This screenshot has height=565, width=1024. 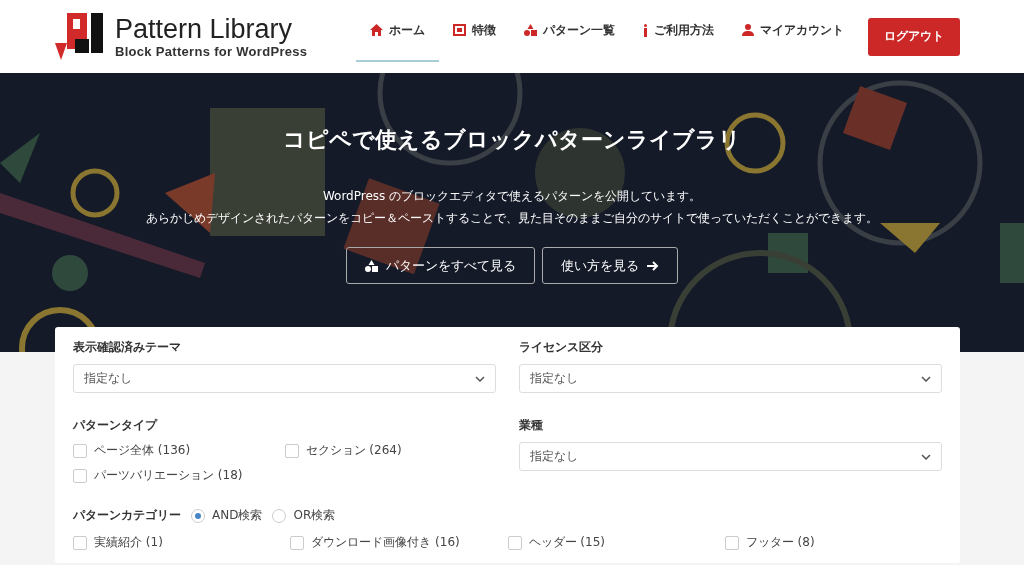 What do you see at coordinates (397, 31) in the screenshot?
I see `nav-tab: ホーム` at bounding box center [397, 31].